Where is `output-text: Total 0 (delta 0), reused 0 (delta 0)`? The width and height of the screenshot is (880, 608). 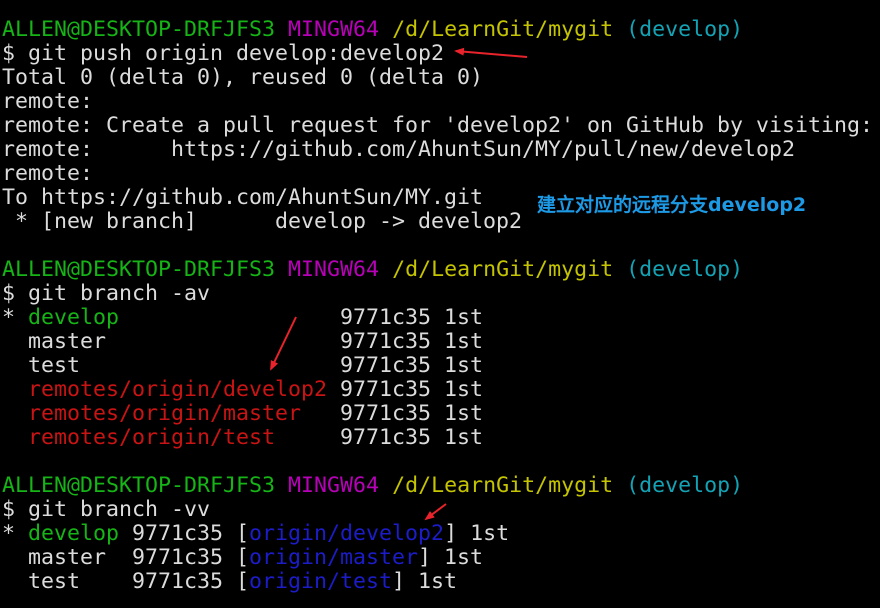
output-text: Total 0 (delta 0), reused 0 (delta 0) is located at coordinates (243, 77).